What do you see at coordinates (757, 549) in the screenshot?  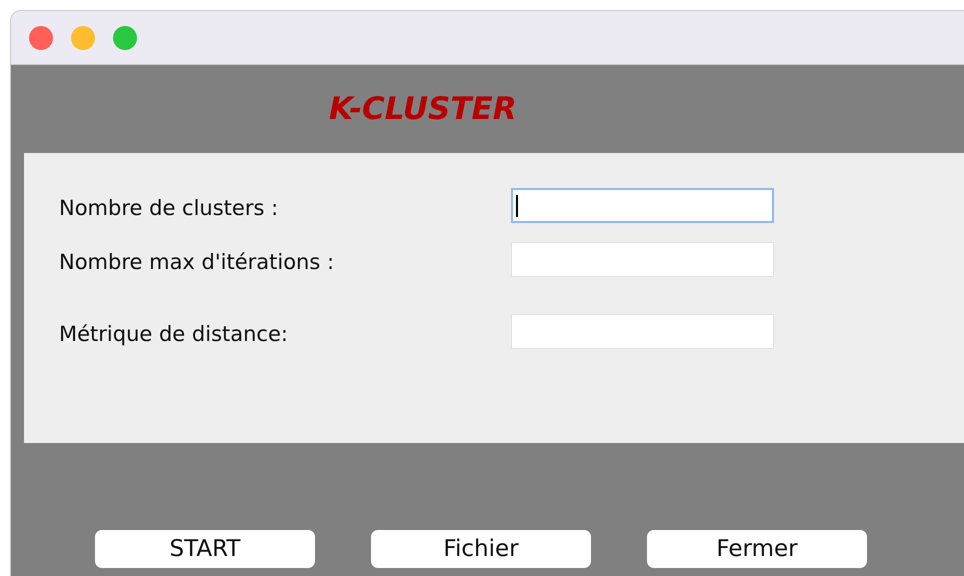 I see `action-button: Fermer` at bounding box center [757, 549].